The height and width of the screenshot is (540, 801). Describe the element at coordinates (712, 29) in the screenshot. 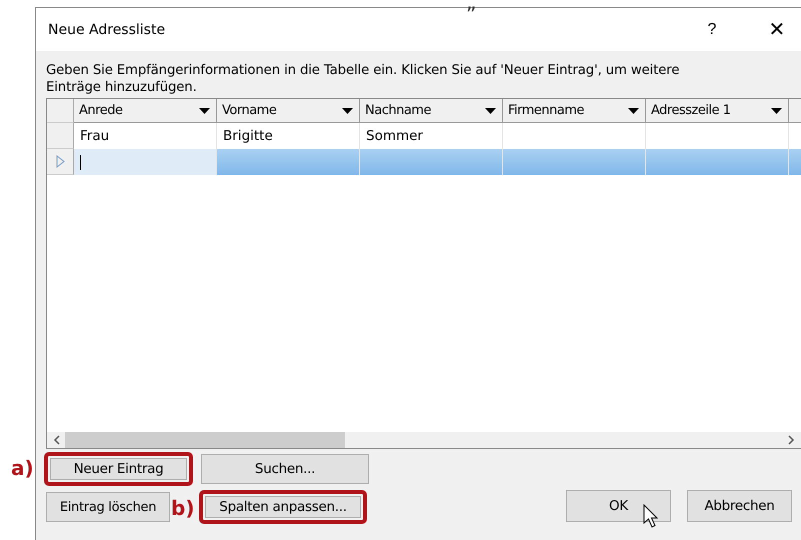

I see `help-button: ?` at that location.